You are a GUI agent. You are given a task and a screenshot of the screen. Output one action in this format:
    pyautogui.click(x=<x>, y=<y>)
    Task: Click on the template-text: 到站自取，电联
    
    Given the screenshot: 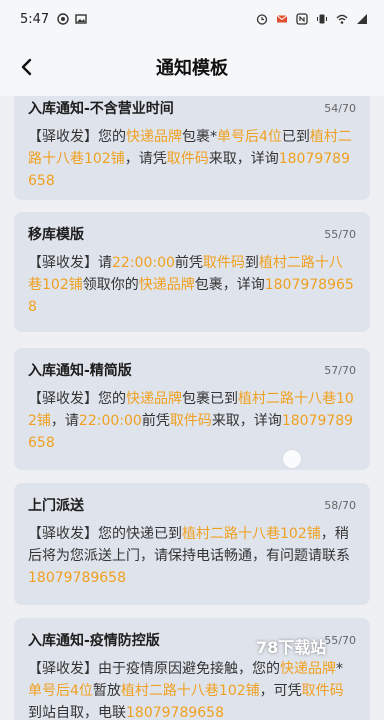 What is the action you would take?
    pyautogui.click(x=77, y=712)
    